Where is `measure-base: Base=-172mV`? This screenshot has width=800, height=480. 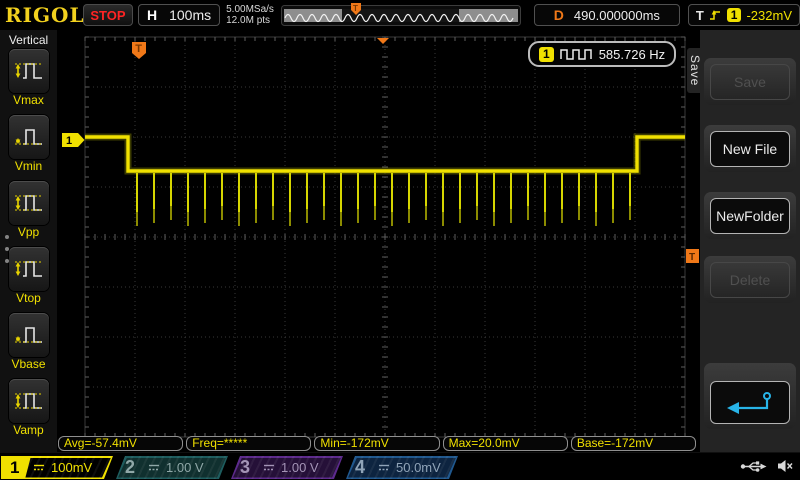
measure-base: Base=-172mV is located at coordinates (633, 443).